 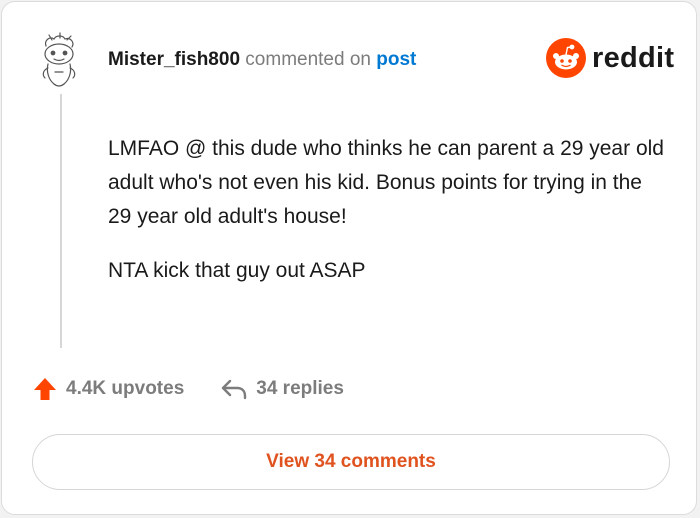 I want to click on comment-paragraph: NTA kick that guy out ASAP, so click(x=237, y=270).